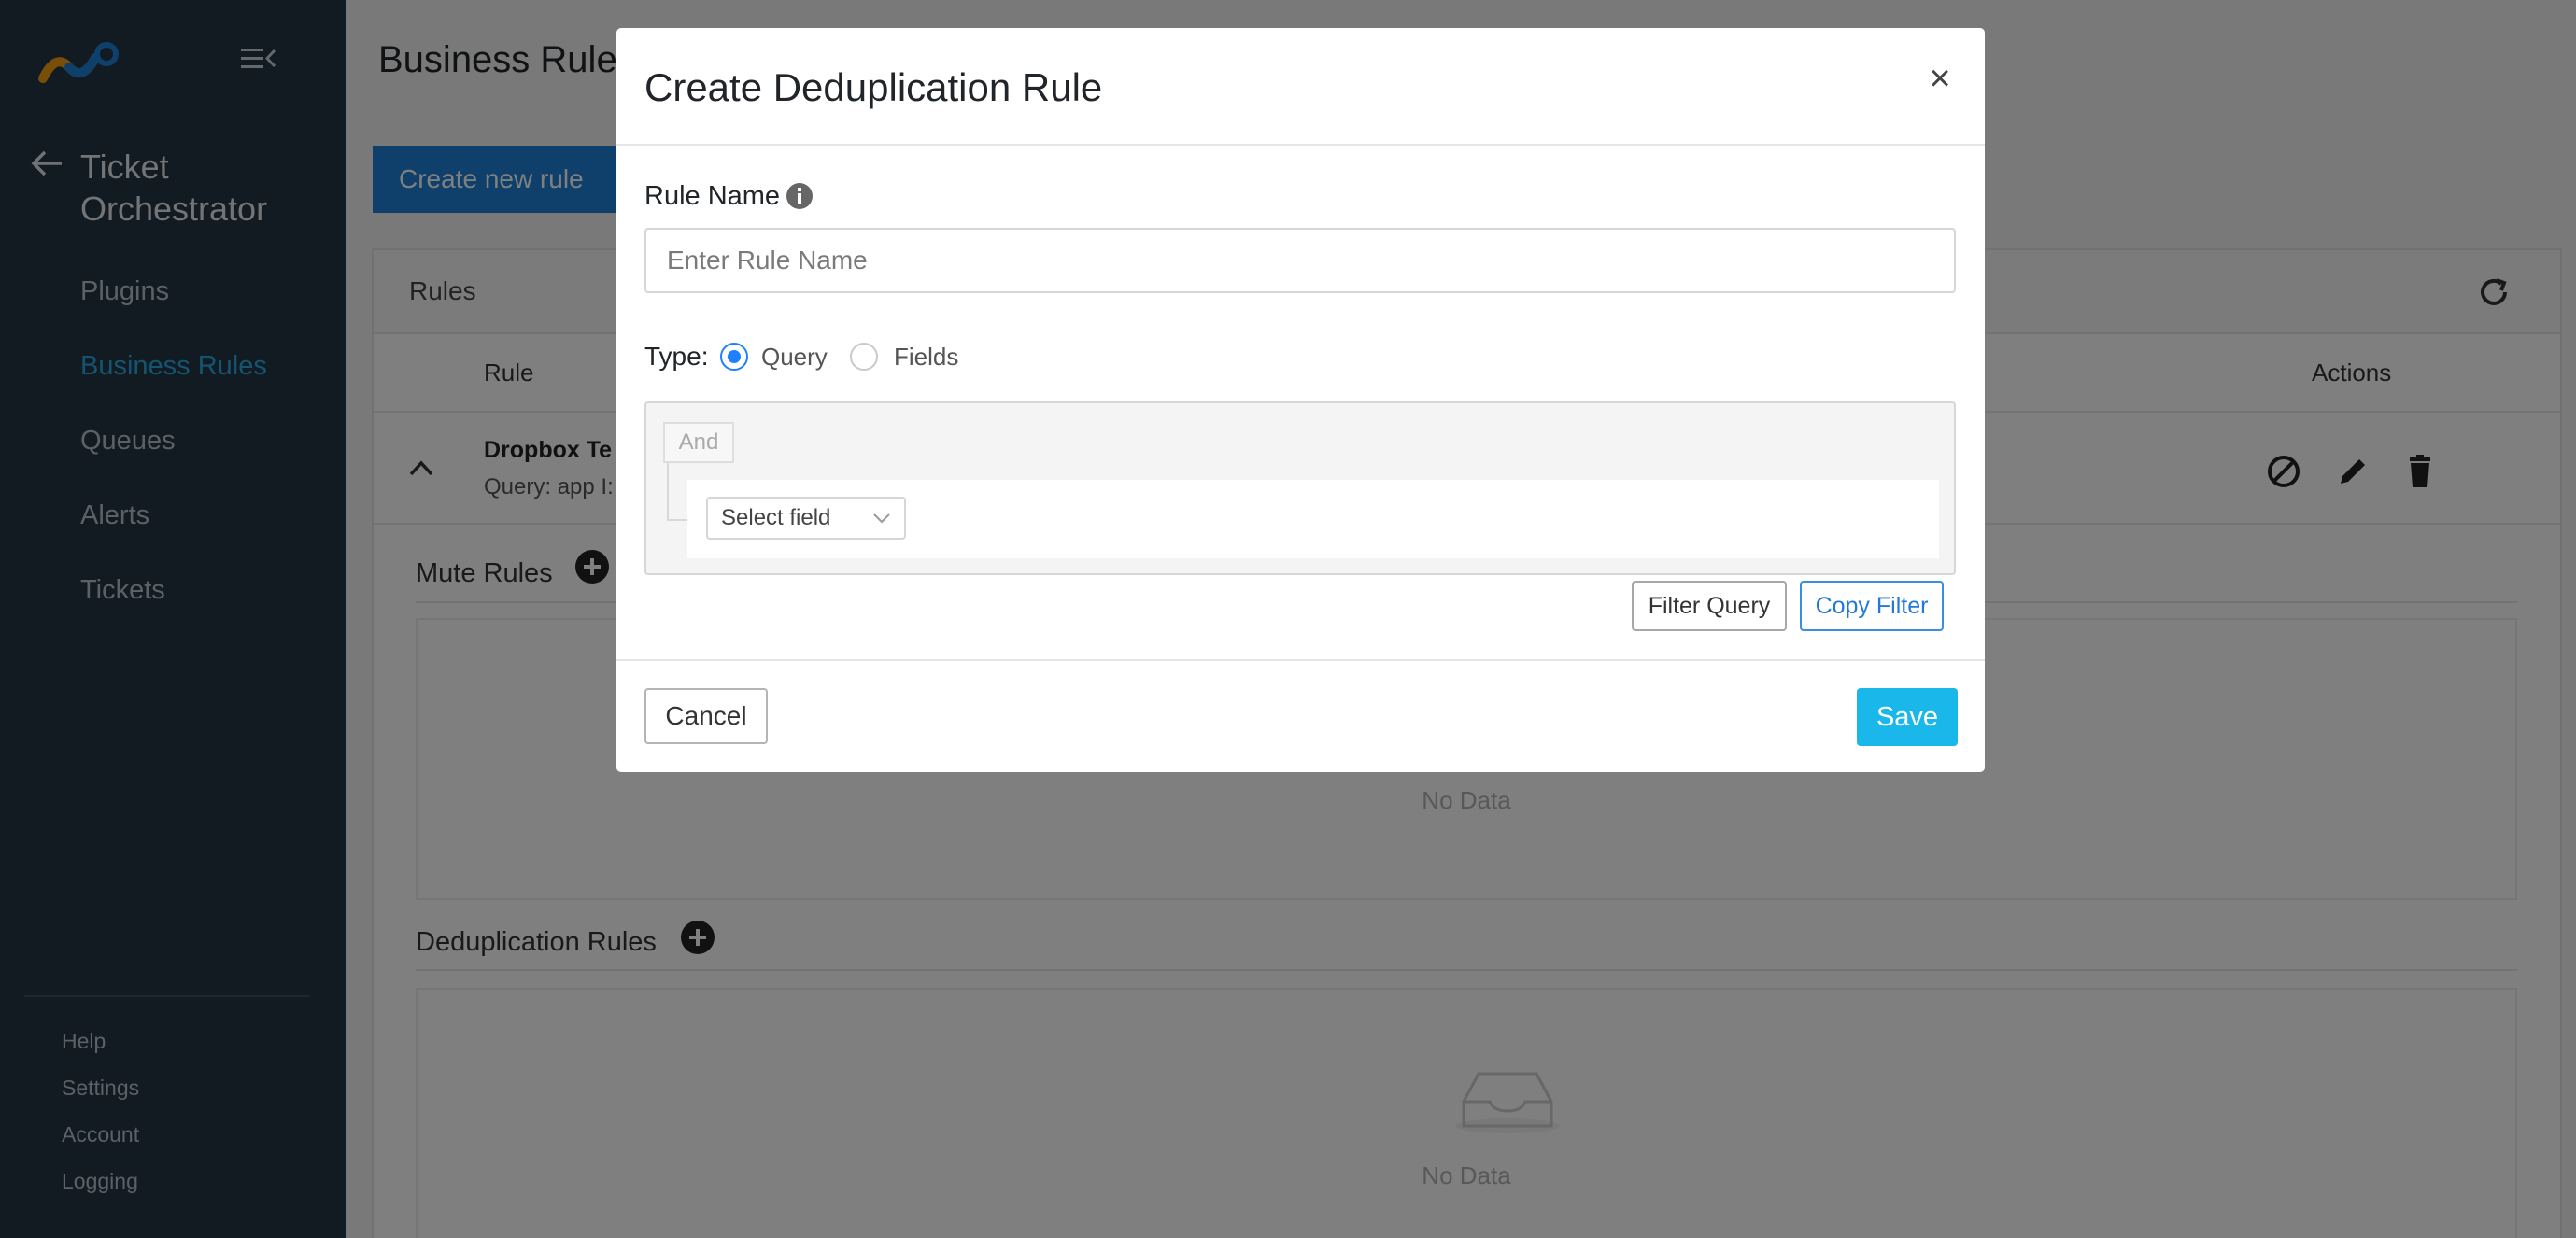 Image resolution: width=2576 pixels, height=1238 pixels. Describe the element at coordinates (776, 517) in the screenshot. I see `select-field-text: Select field` at that location.